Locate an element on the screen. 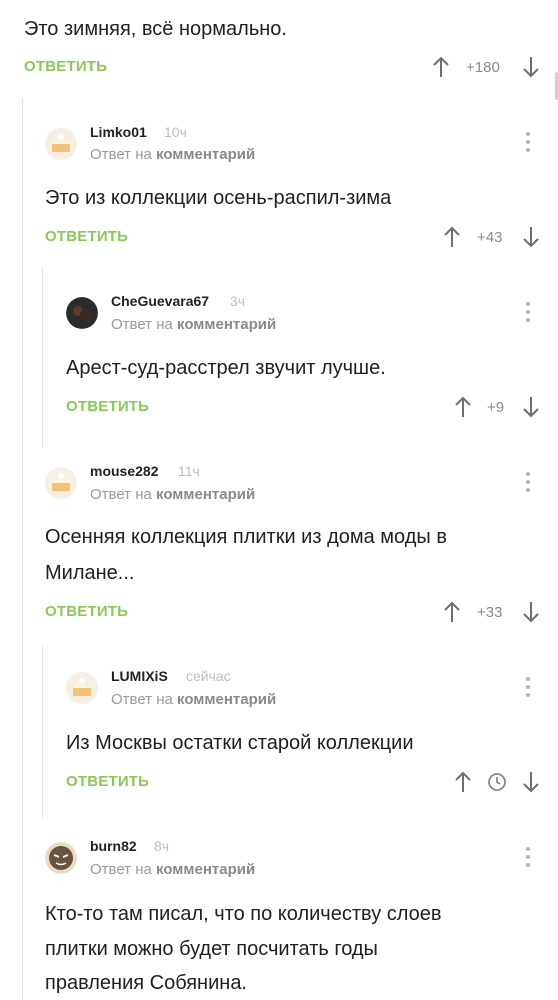 The width and height of the screenshot is (558, 1000). comment-text: Арест-суд-расстрел звучит лучше. is located at coordinates (226, 368).